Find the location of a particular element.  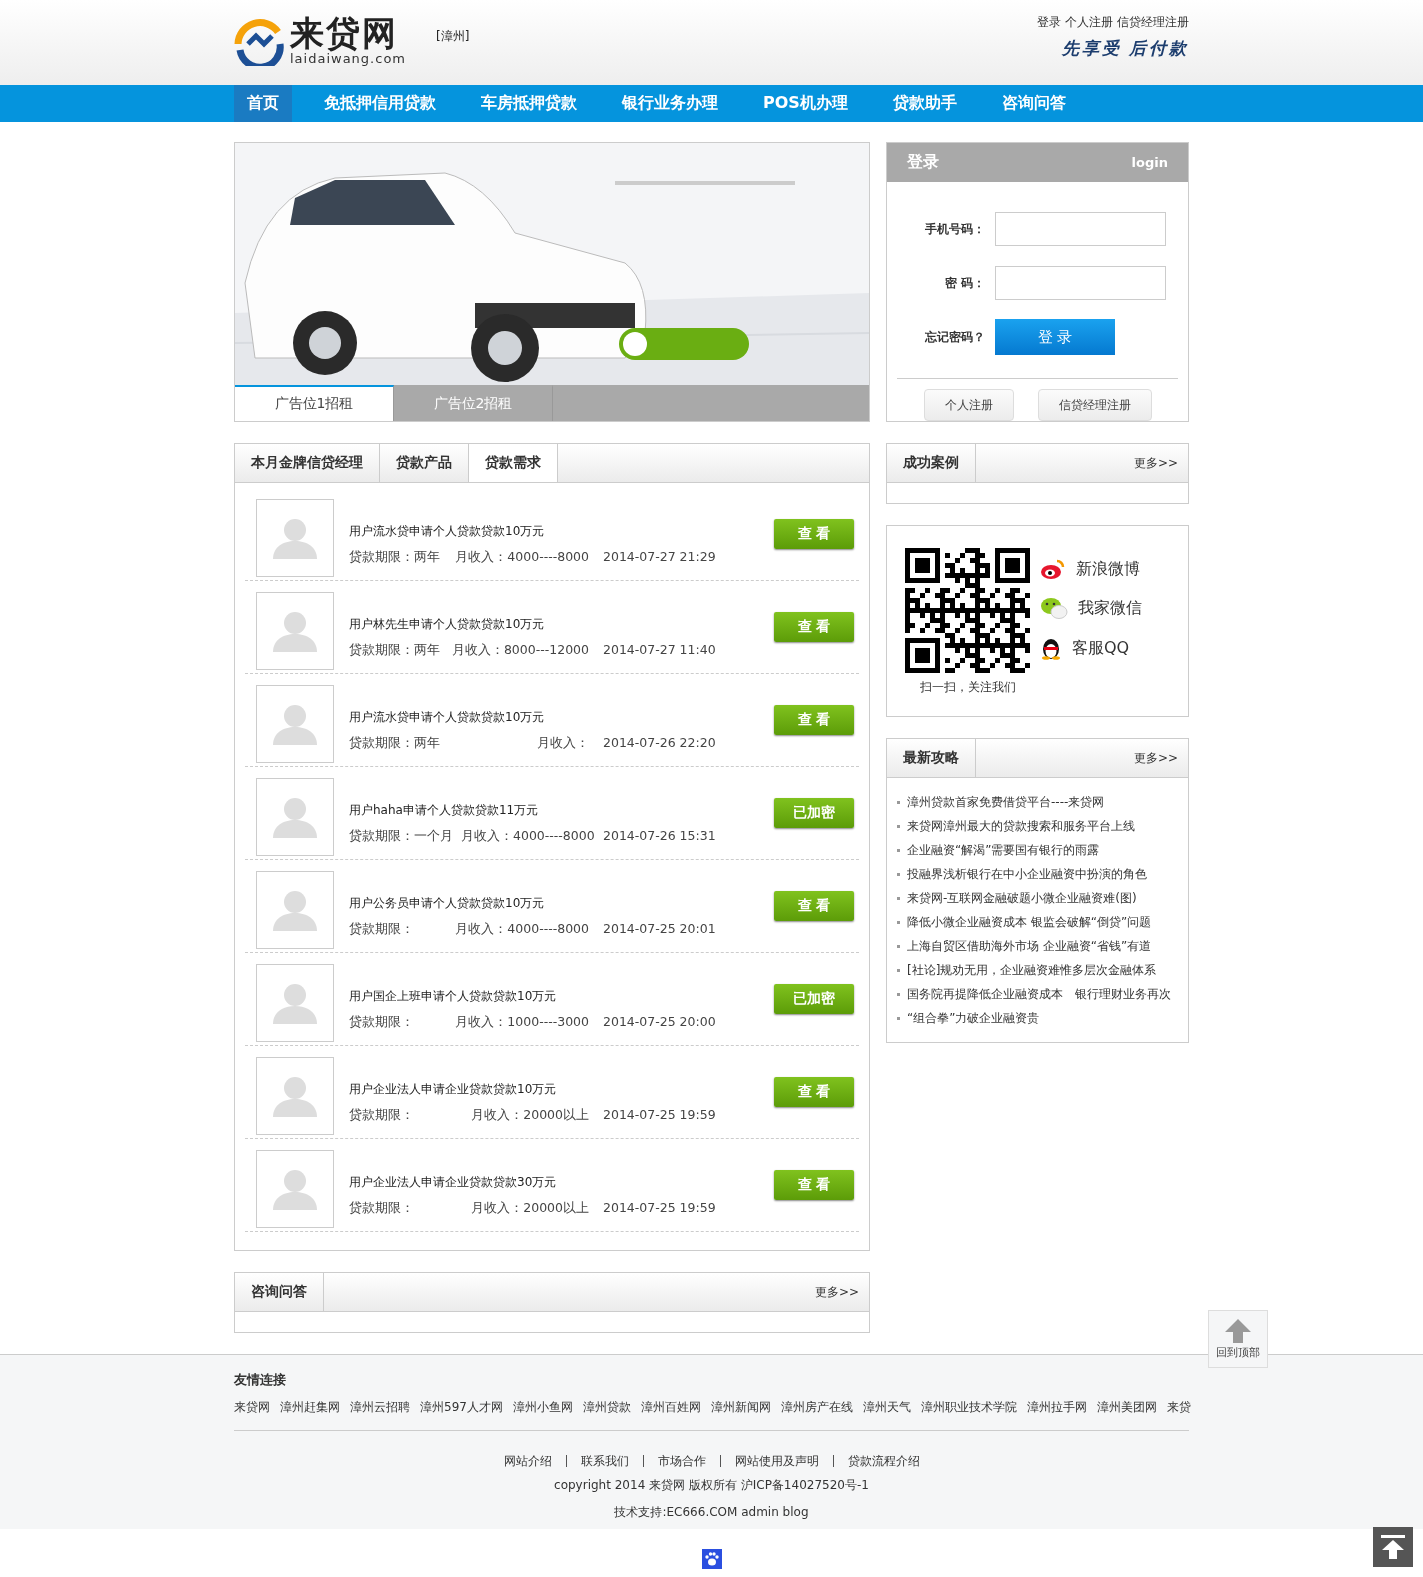

article-link: 降低小微企业融资成本 银监会破解“倒贷”问题 is located at coordinates (1029, 922).